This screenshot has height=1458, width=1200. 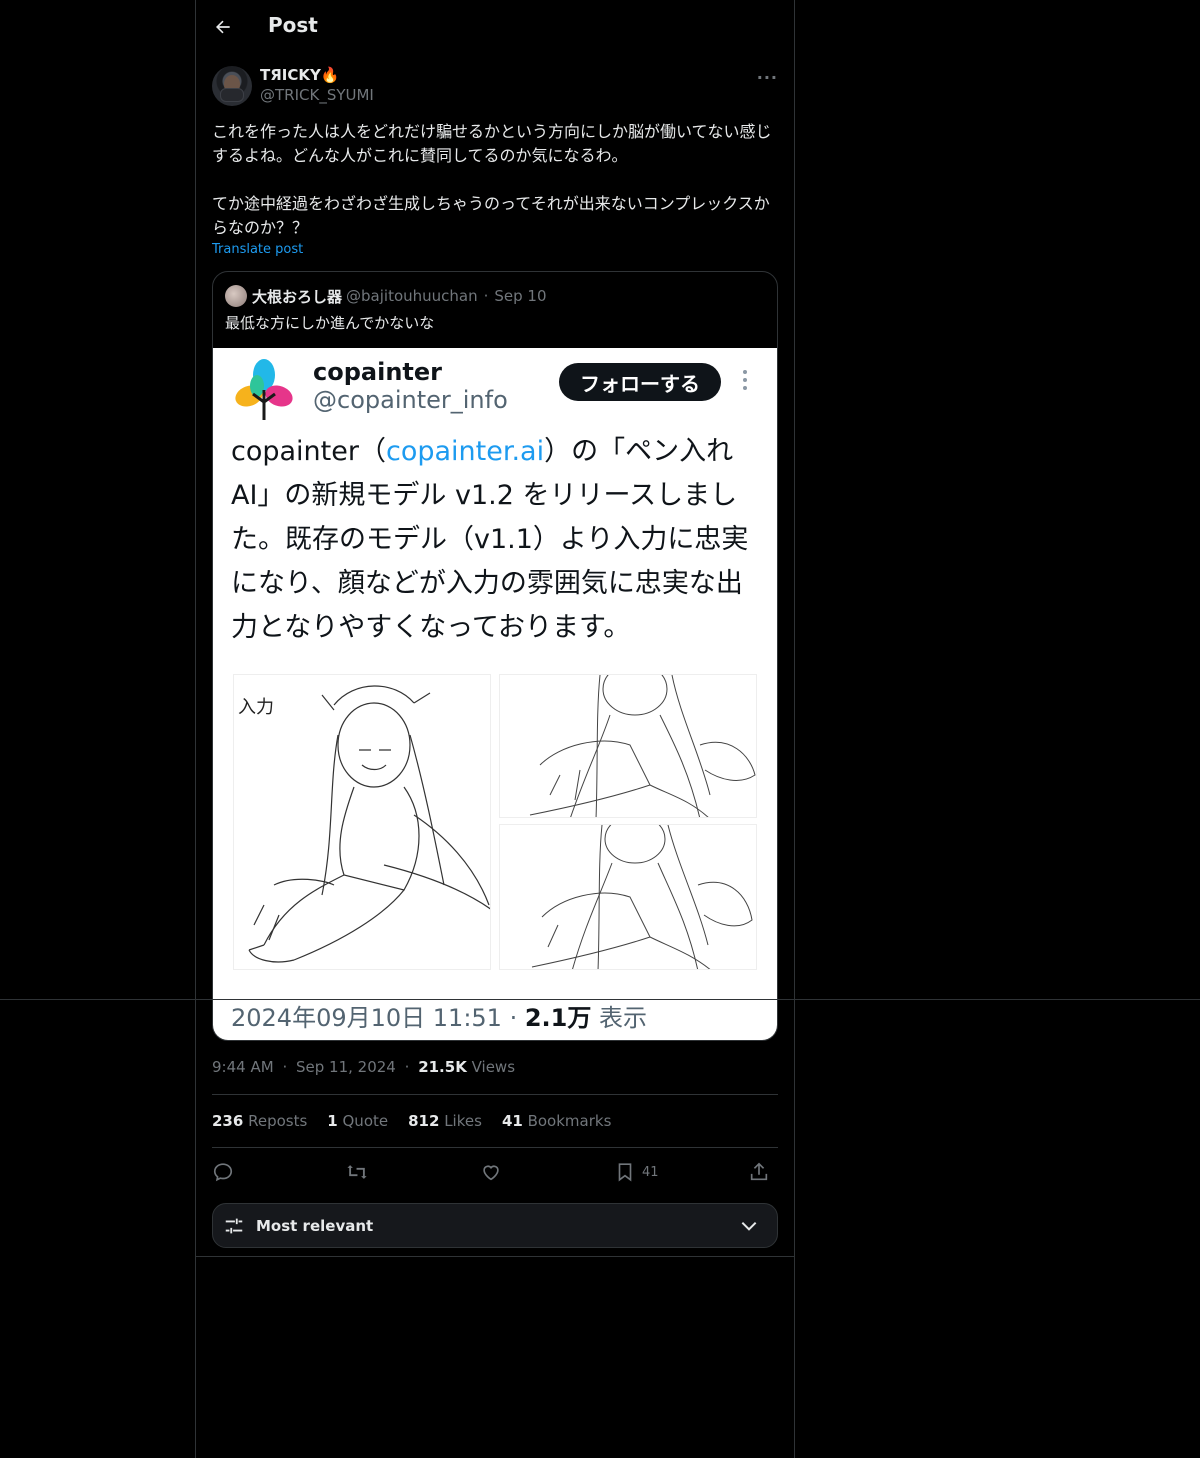 What do you see at coordinates (308, 451) in the screenshot?
I see `screenshot-text-start: copainter（` at bounding box center [308, 451].